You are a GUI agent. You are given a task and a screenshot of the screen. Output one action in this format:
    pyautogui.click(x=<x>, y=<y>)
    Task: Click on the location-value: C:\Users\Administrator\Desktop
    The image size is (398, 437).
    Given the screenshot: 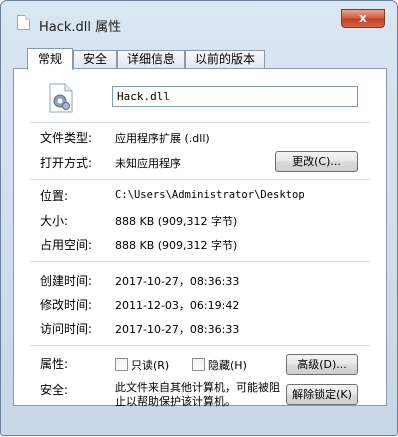 What is the action you would take?
    pyautogui.click(x=210, y=195)
    